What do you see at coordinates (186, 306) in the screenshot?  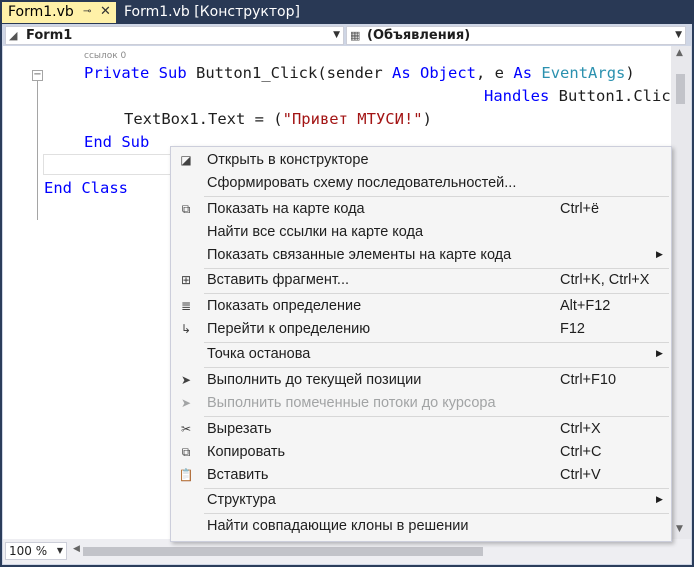 I see `peek-definition-icon: ≣` at bounding box center [186, 306].